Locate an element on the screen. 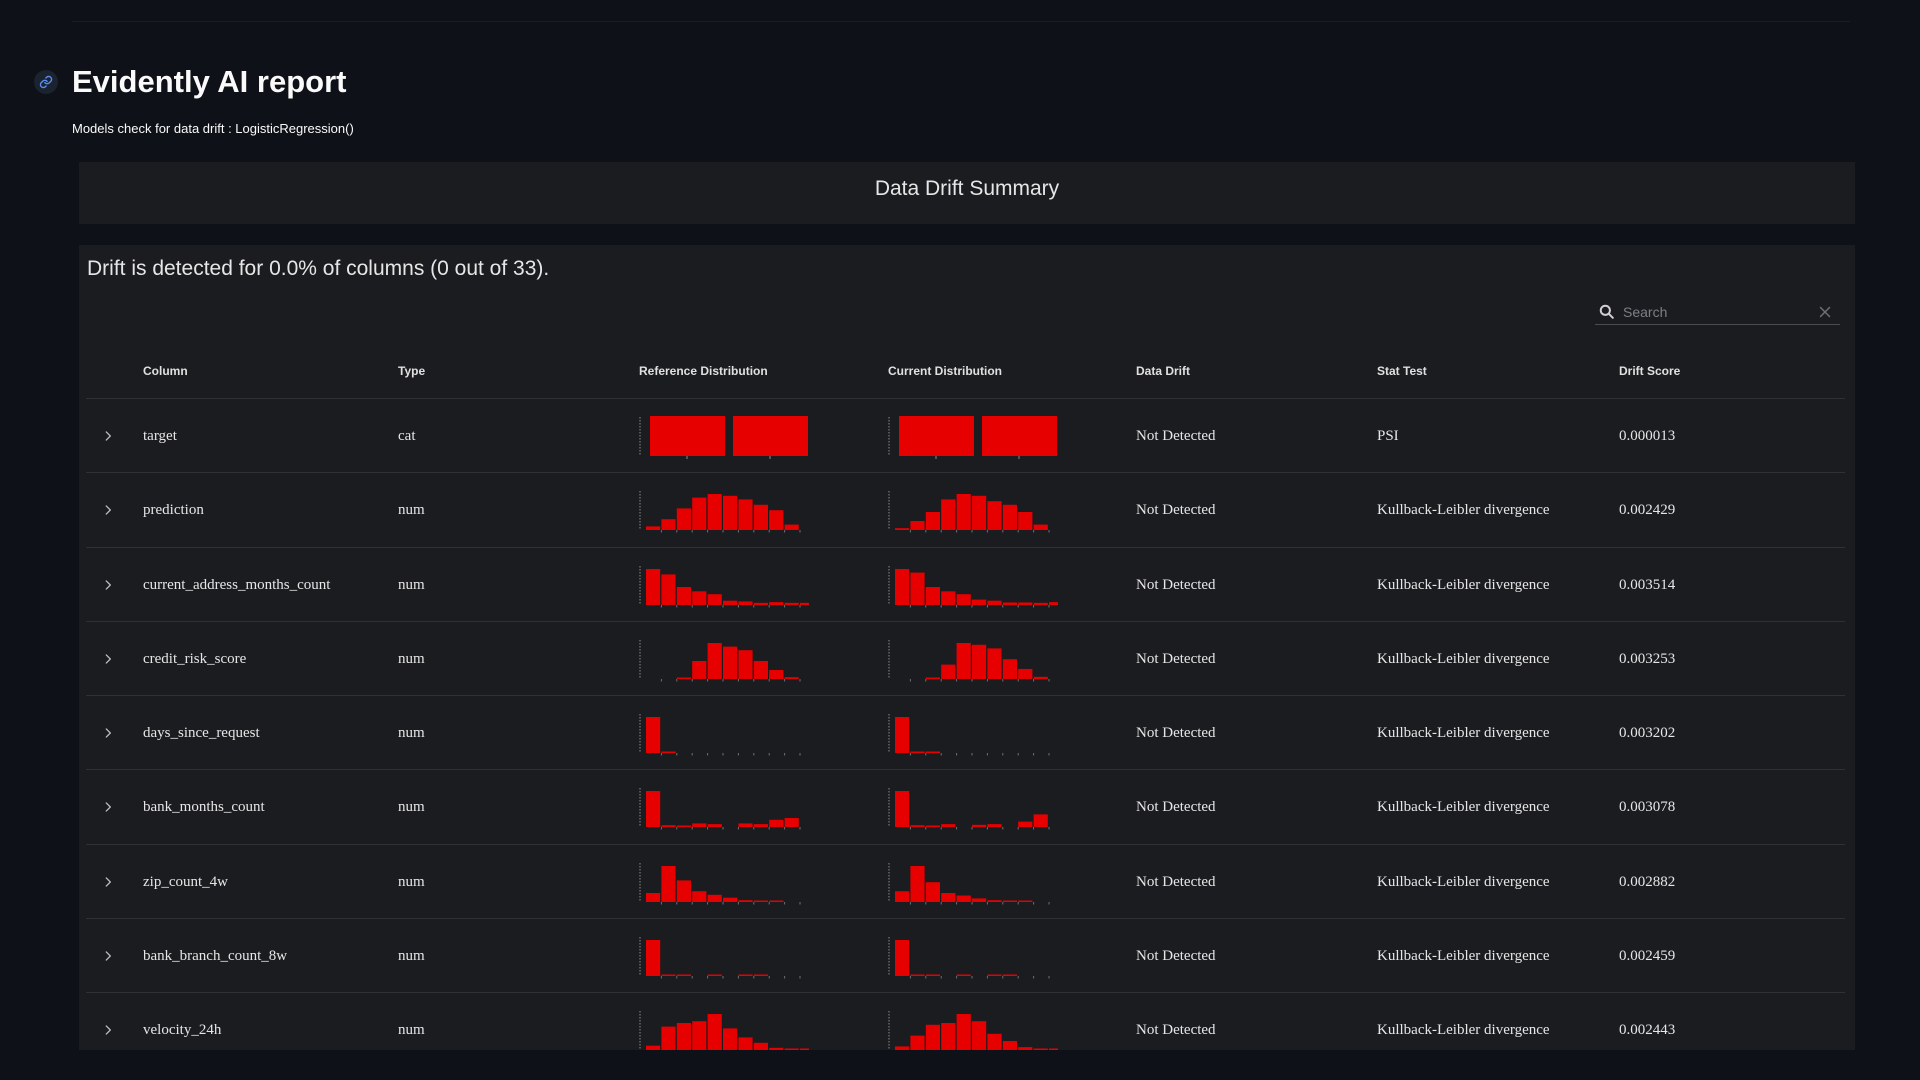  column-header-stat-test: Stat Test is located at coordinates (1402, 371).